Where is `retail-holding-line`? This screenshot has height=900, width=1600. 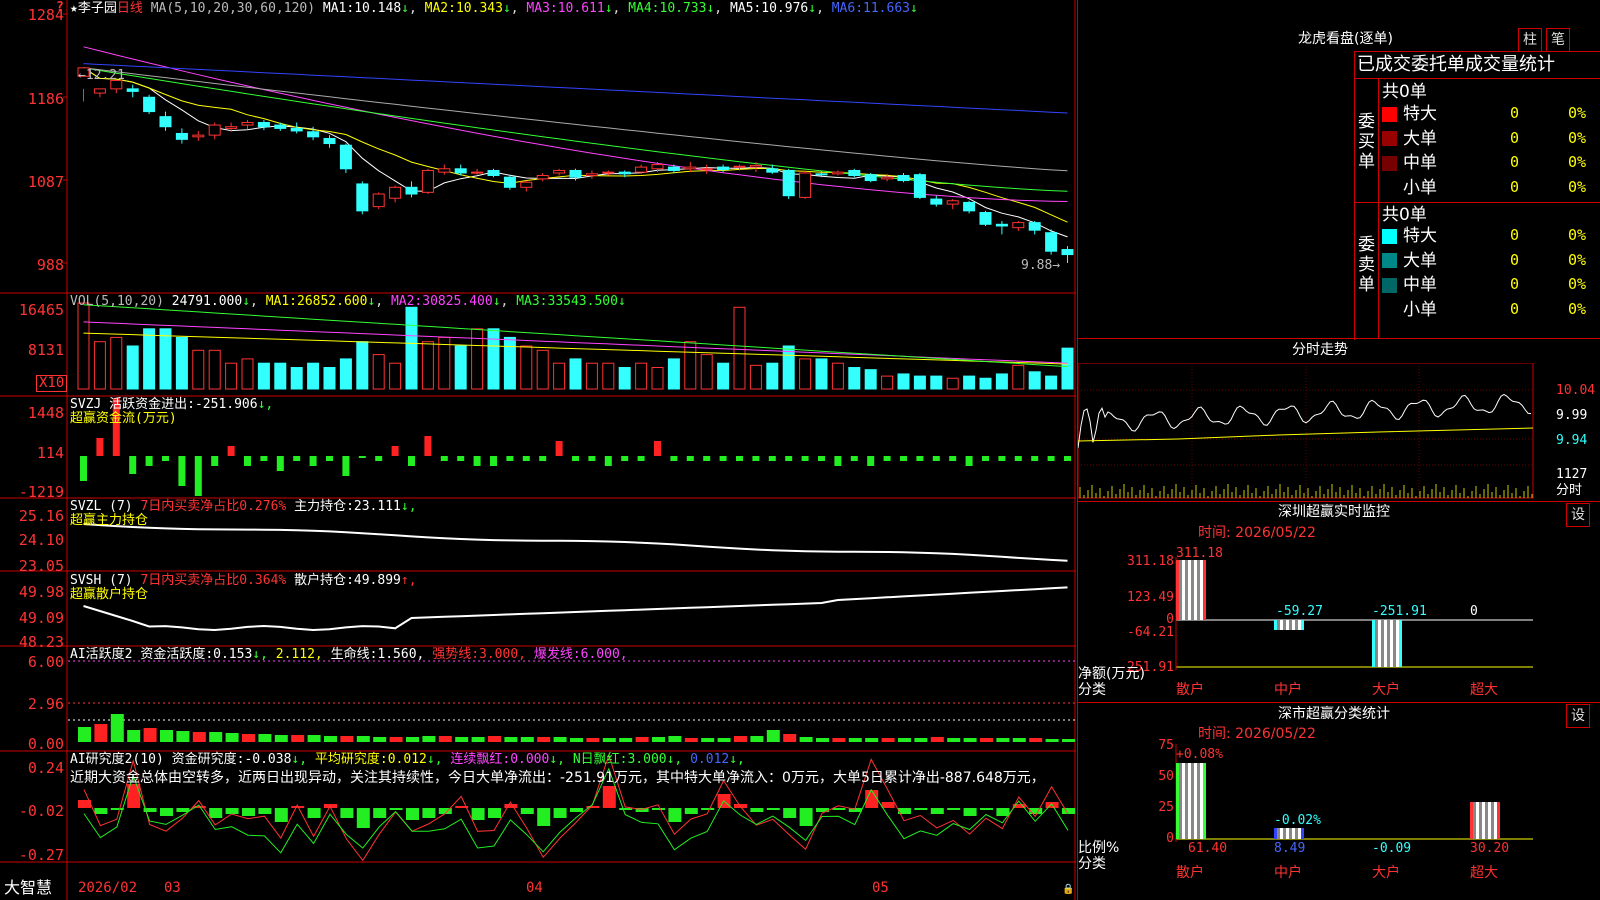 retail-holding-line is located at coordinates (575, 609).